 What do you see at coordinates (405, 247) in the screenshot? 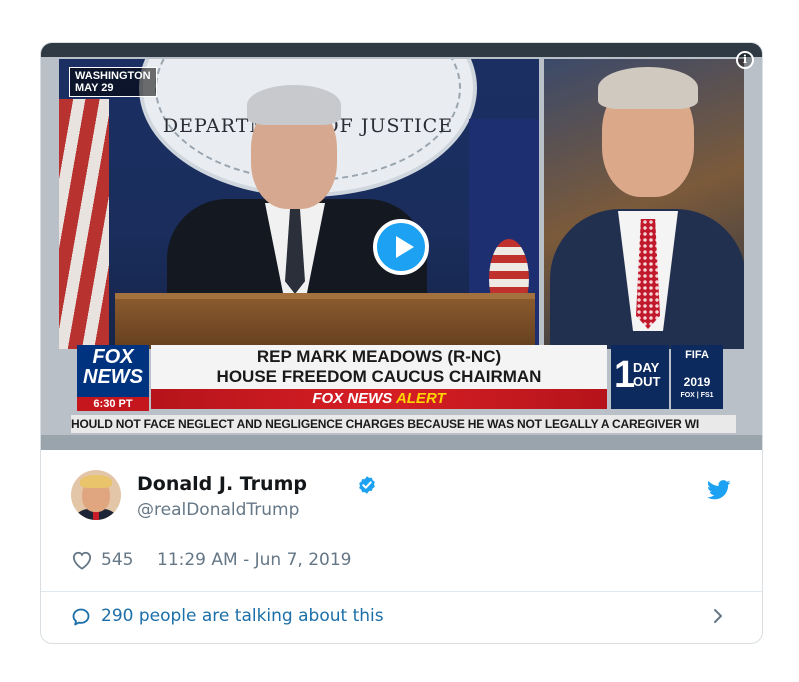
I see `play-icon` at bounding box center [405, 247].